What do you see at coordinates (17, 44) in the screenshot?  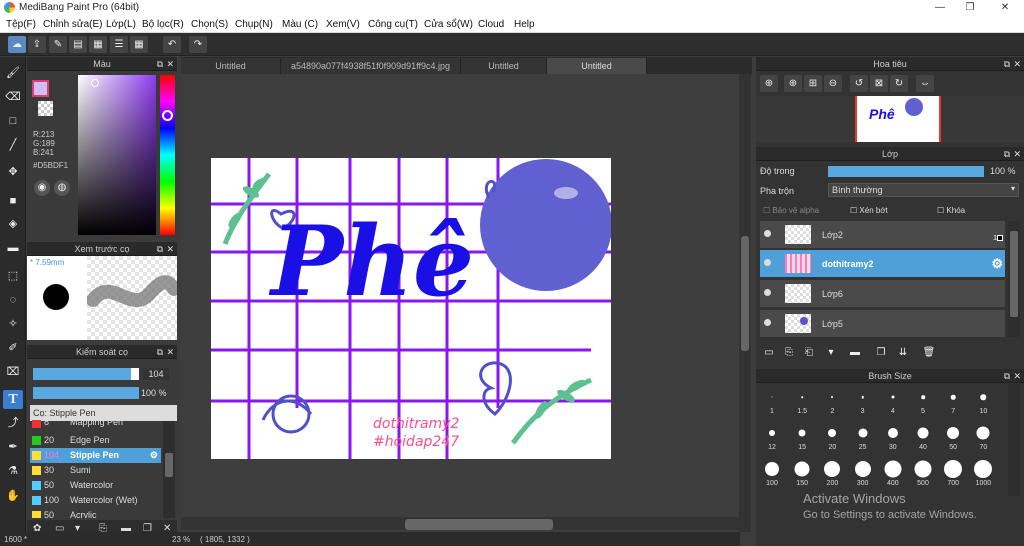 I see `cloud-icon: ☁` at bounding box center [17, 44].